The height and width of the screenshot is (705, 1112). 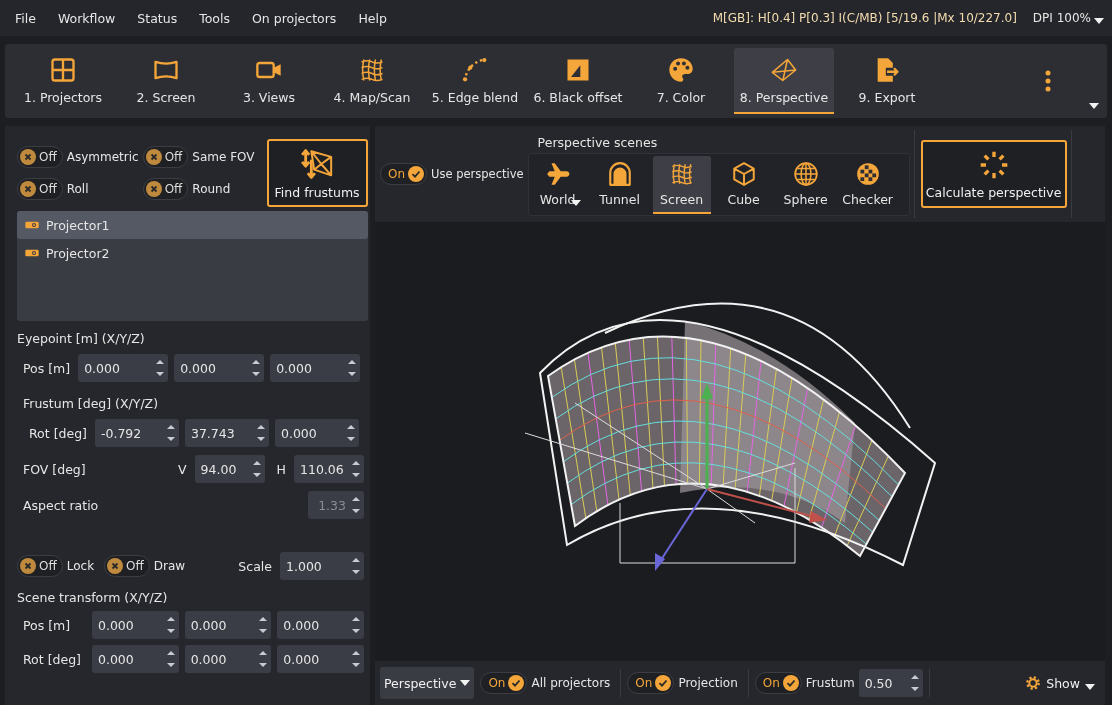 I want to click on field-label: V, so click(x=182, y=469).